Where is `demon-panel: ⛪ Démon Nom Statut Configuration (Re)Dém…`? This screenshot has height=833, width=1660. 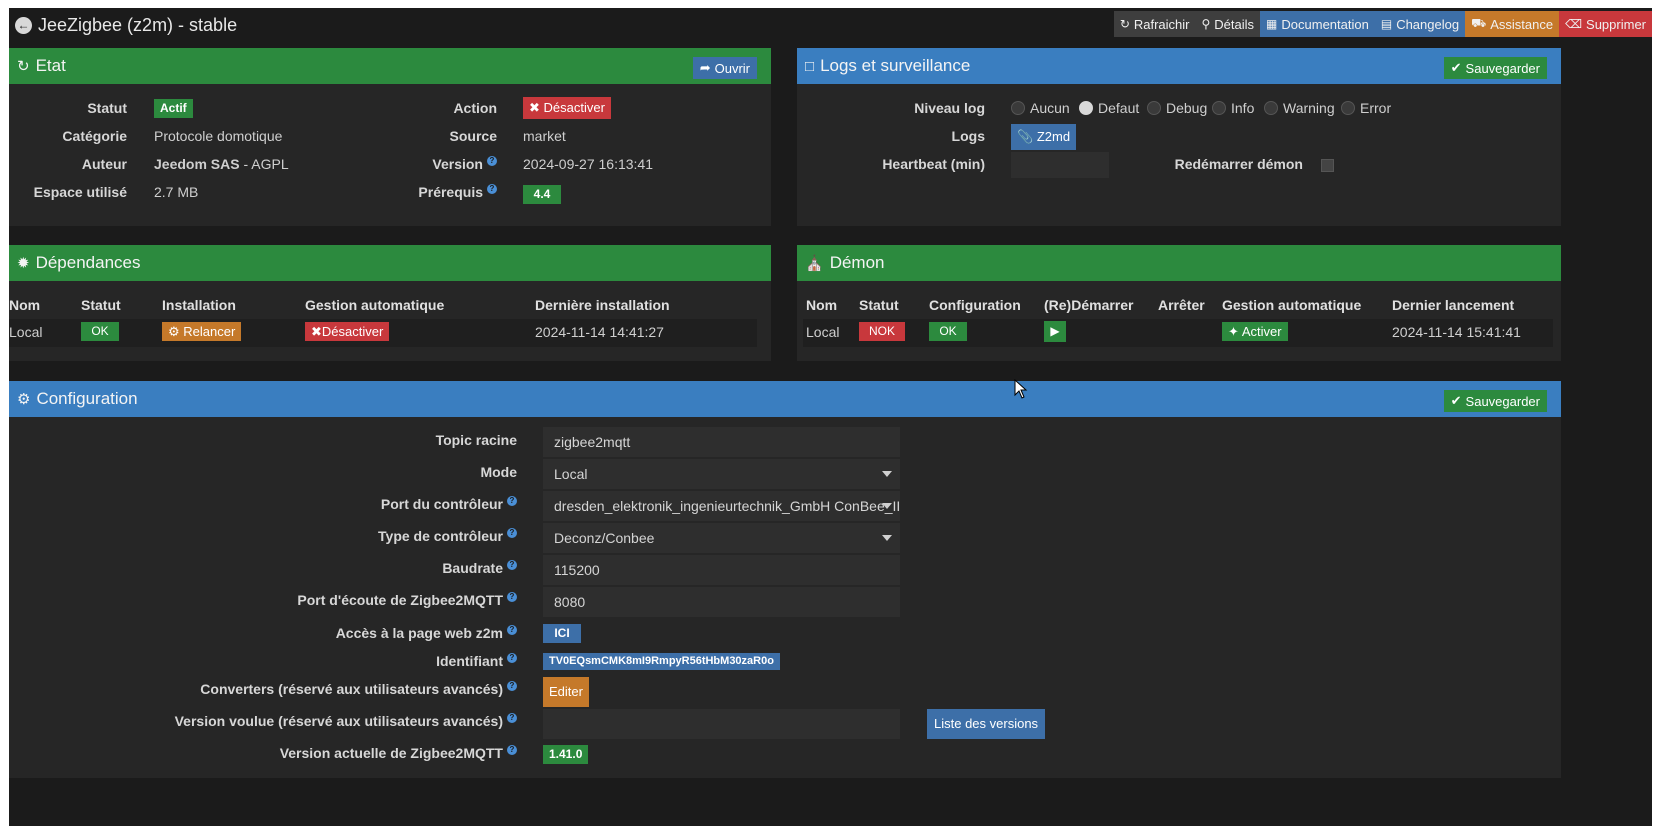 demon-panel: ⛪ Démon Nom Statut Configuration (Re)Dém… is located at coordinates (1179, 303).